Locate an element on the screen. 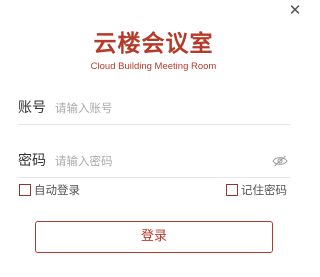  remember-password-box is located at coordinates (232, 190).